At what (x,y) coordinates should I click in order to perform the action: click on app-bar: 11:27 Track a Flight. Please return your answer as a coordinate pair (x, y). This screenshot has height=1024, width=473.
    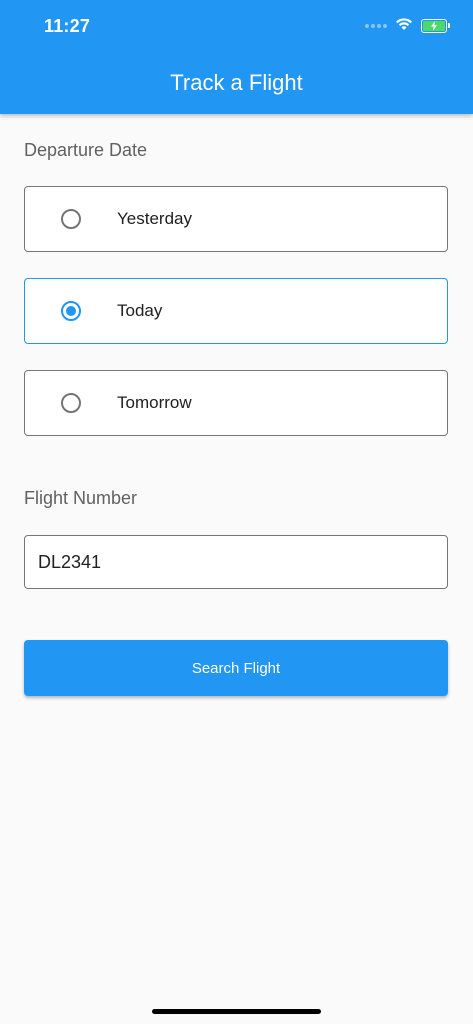
    Looking at the image, I should click on (236, 57).